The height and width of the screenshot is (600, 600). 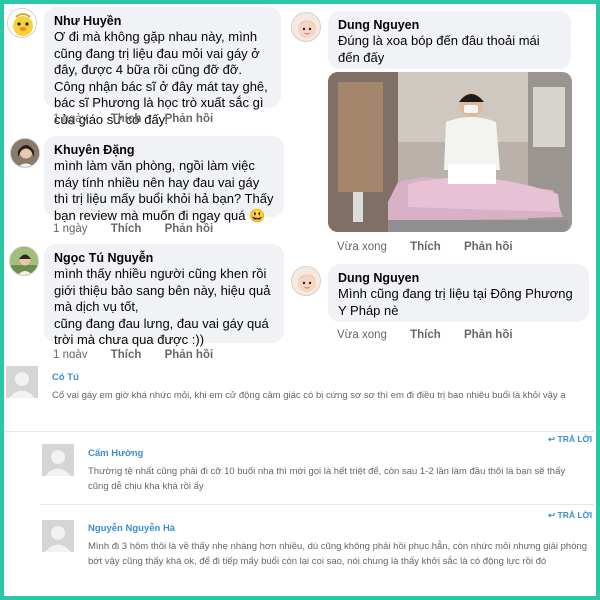 What do you see at coordinates (115, 453) in the screenshot?
I see `comment-author: Cẩm Hường` at bounding box center [115, 453].